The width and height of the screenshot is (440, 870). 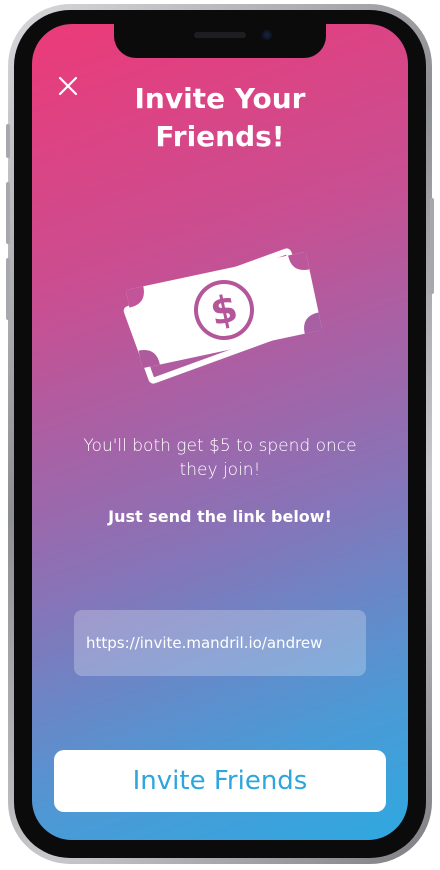 I want to click on speaker-grille, so click(x=220, y=35).